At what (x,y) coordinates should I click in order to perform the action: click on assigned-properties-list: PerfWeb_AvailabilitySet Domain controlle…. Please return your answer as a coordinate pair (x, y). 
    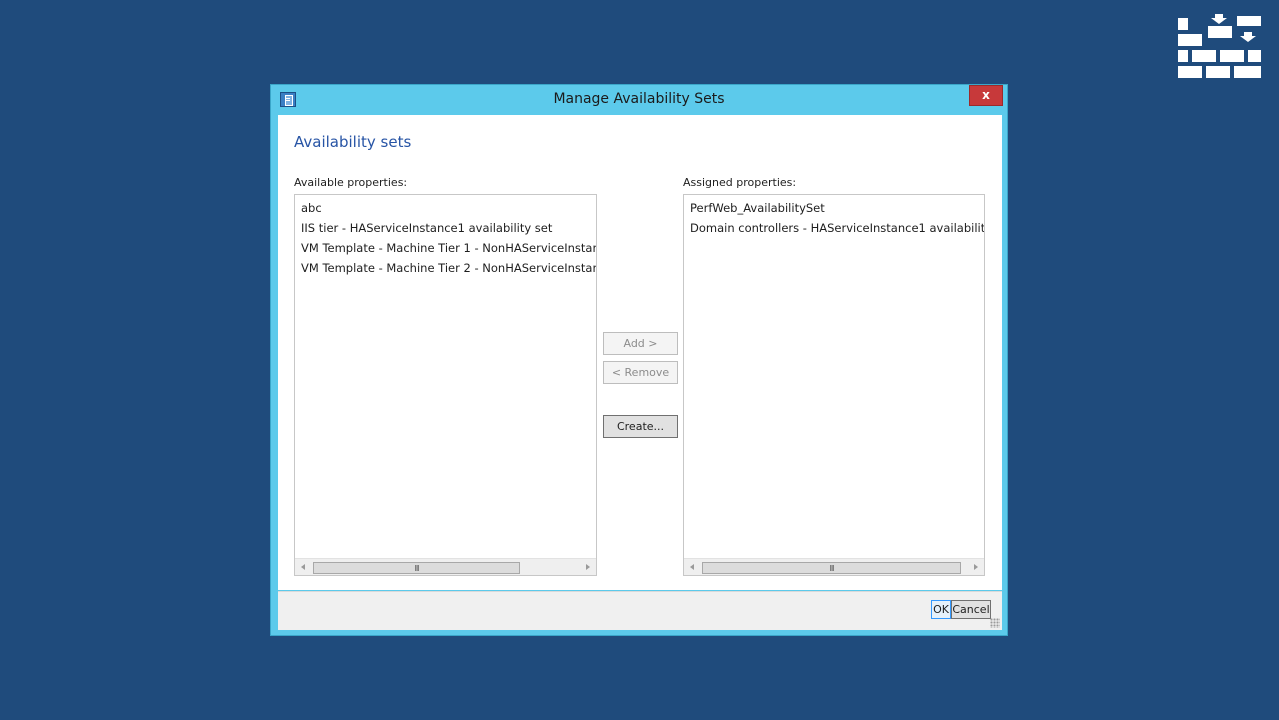
    Looking at the image, I should click on (834, 385).